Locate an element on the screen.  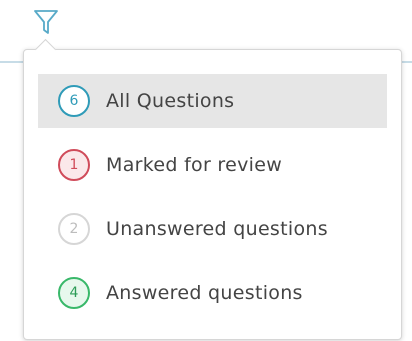
menu-item-marked-for-review: 1 Marked for review is located at coordinates (212, 165).